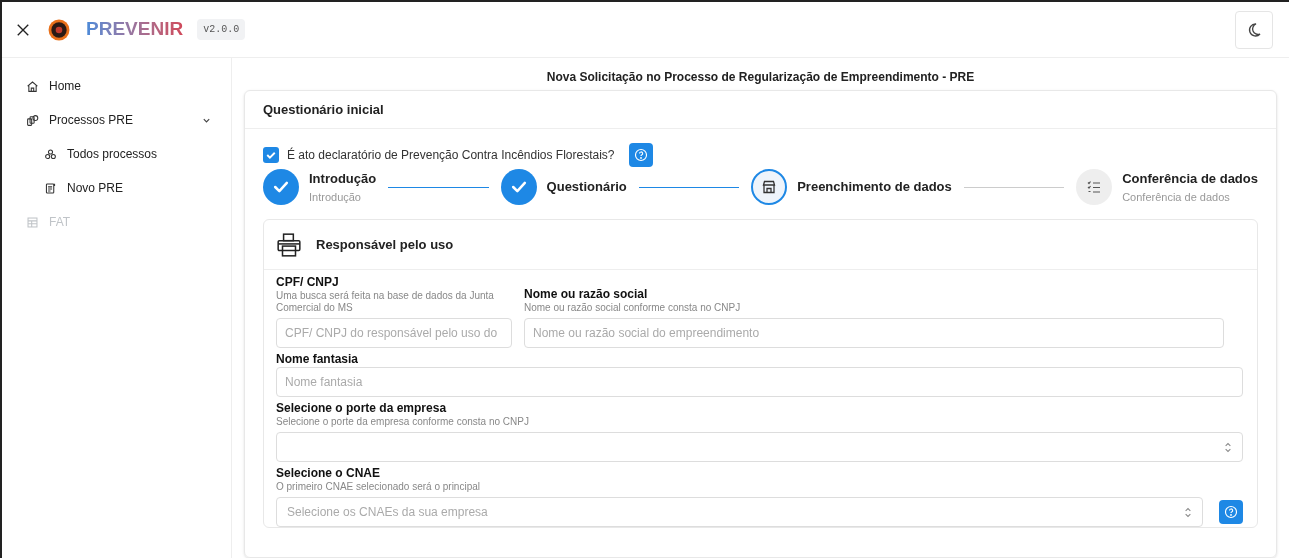 The image size is (1289, 558). What do you see at coordinates (118, 86) in the screenshot?
I see `sidebar-item: Home` at bounding box center [118, 86].